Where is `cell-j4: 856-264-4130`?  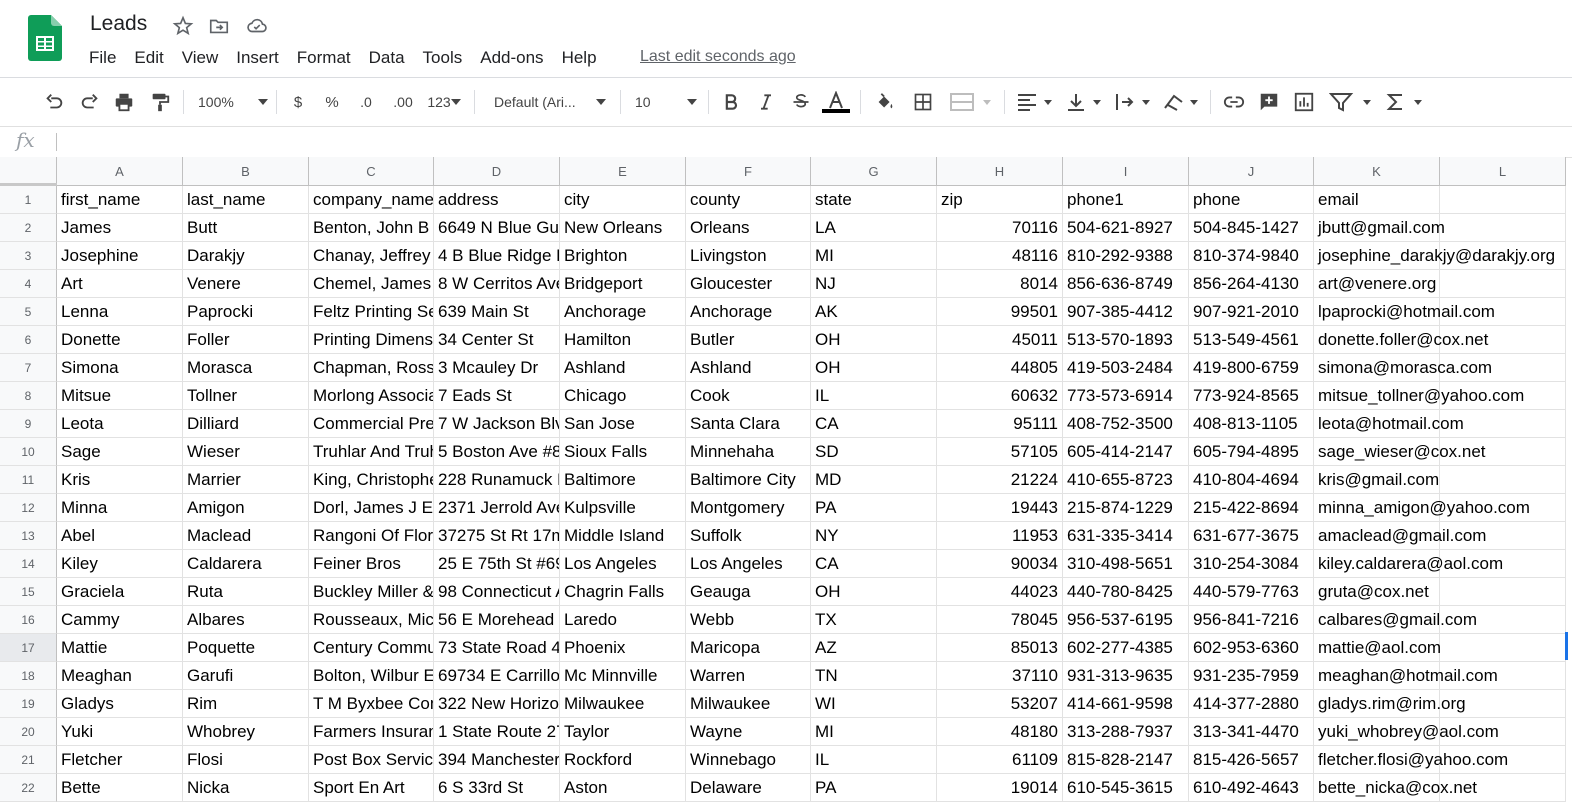
cell-j4: 856-264-4130 is located at coordinates (1251, 284).